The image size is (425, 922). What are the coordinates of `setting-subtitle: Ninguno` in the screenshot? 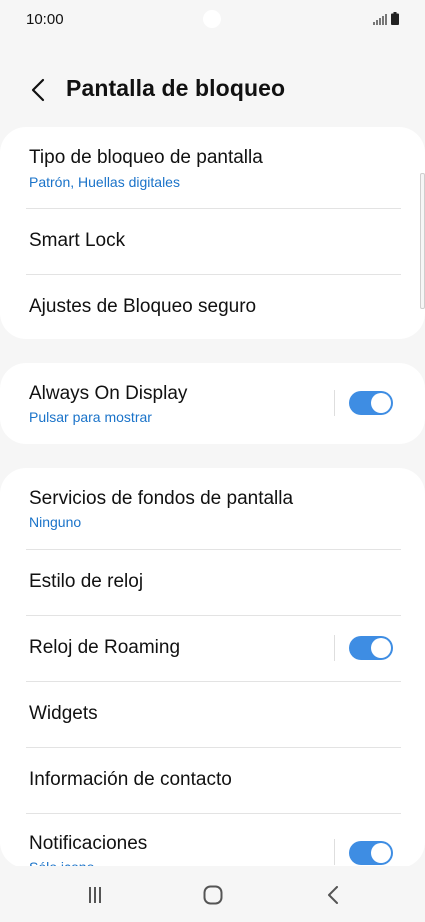 It's located at (55, 522).